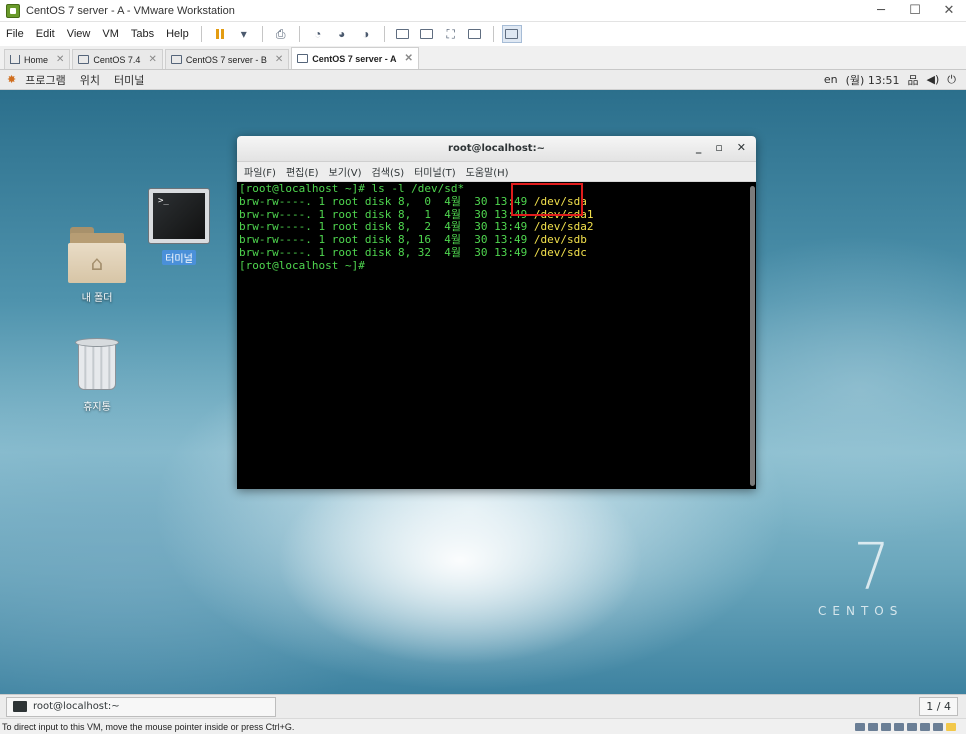  What do you see at coordinates (427, 34) in the screenshot?
I see `thumbnail-icon` at bounding box center [427, 34].